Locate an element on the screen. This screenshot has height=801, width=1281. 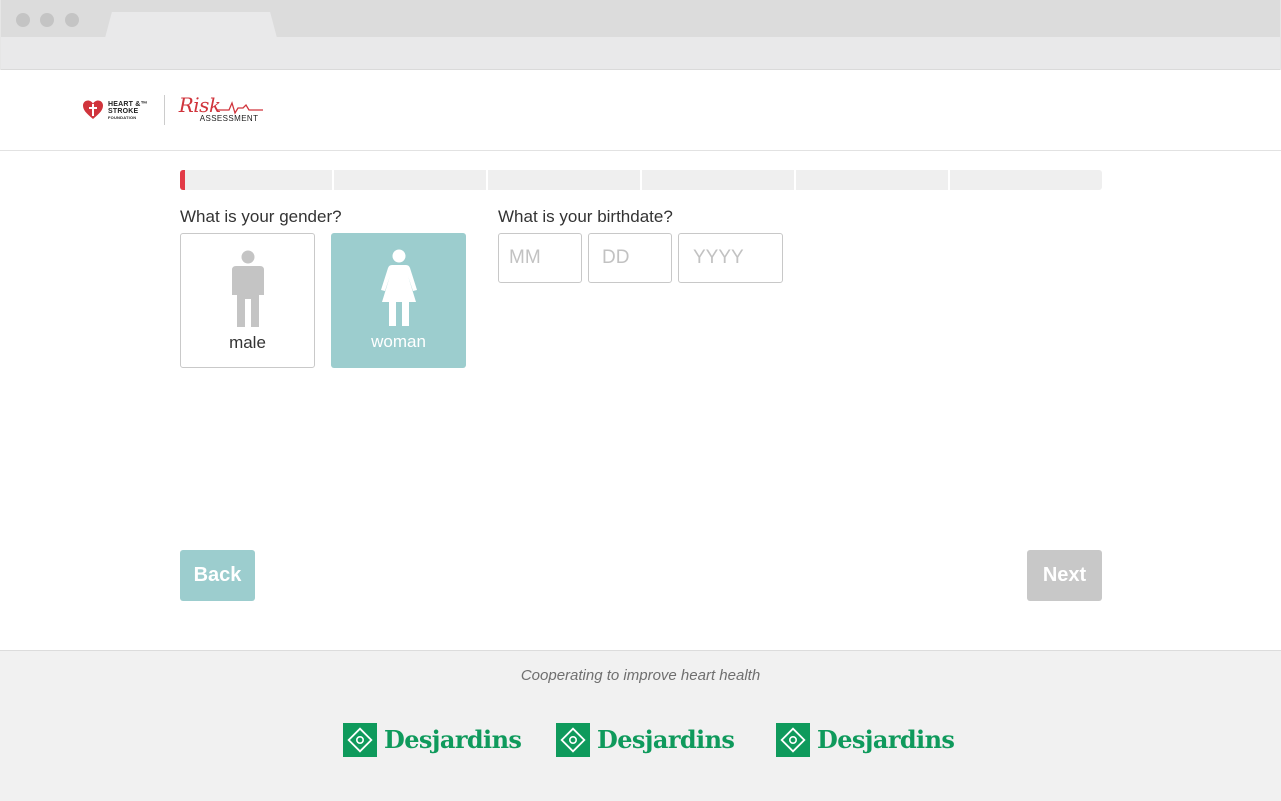
hsf-logo-line-1: HEART &™ is located at coordinates (128, 104).